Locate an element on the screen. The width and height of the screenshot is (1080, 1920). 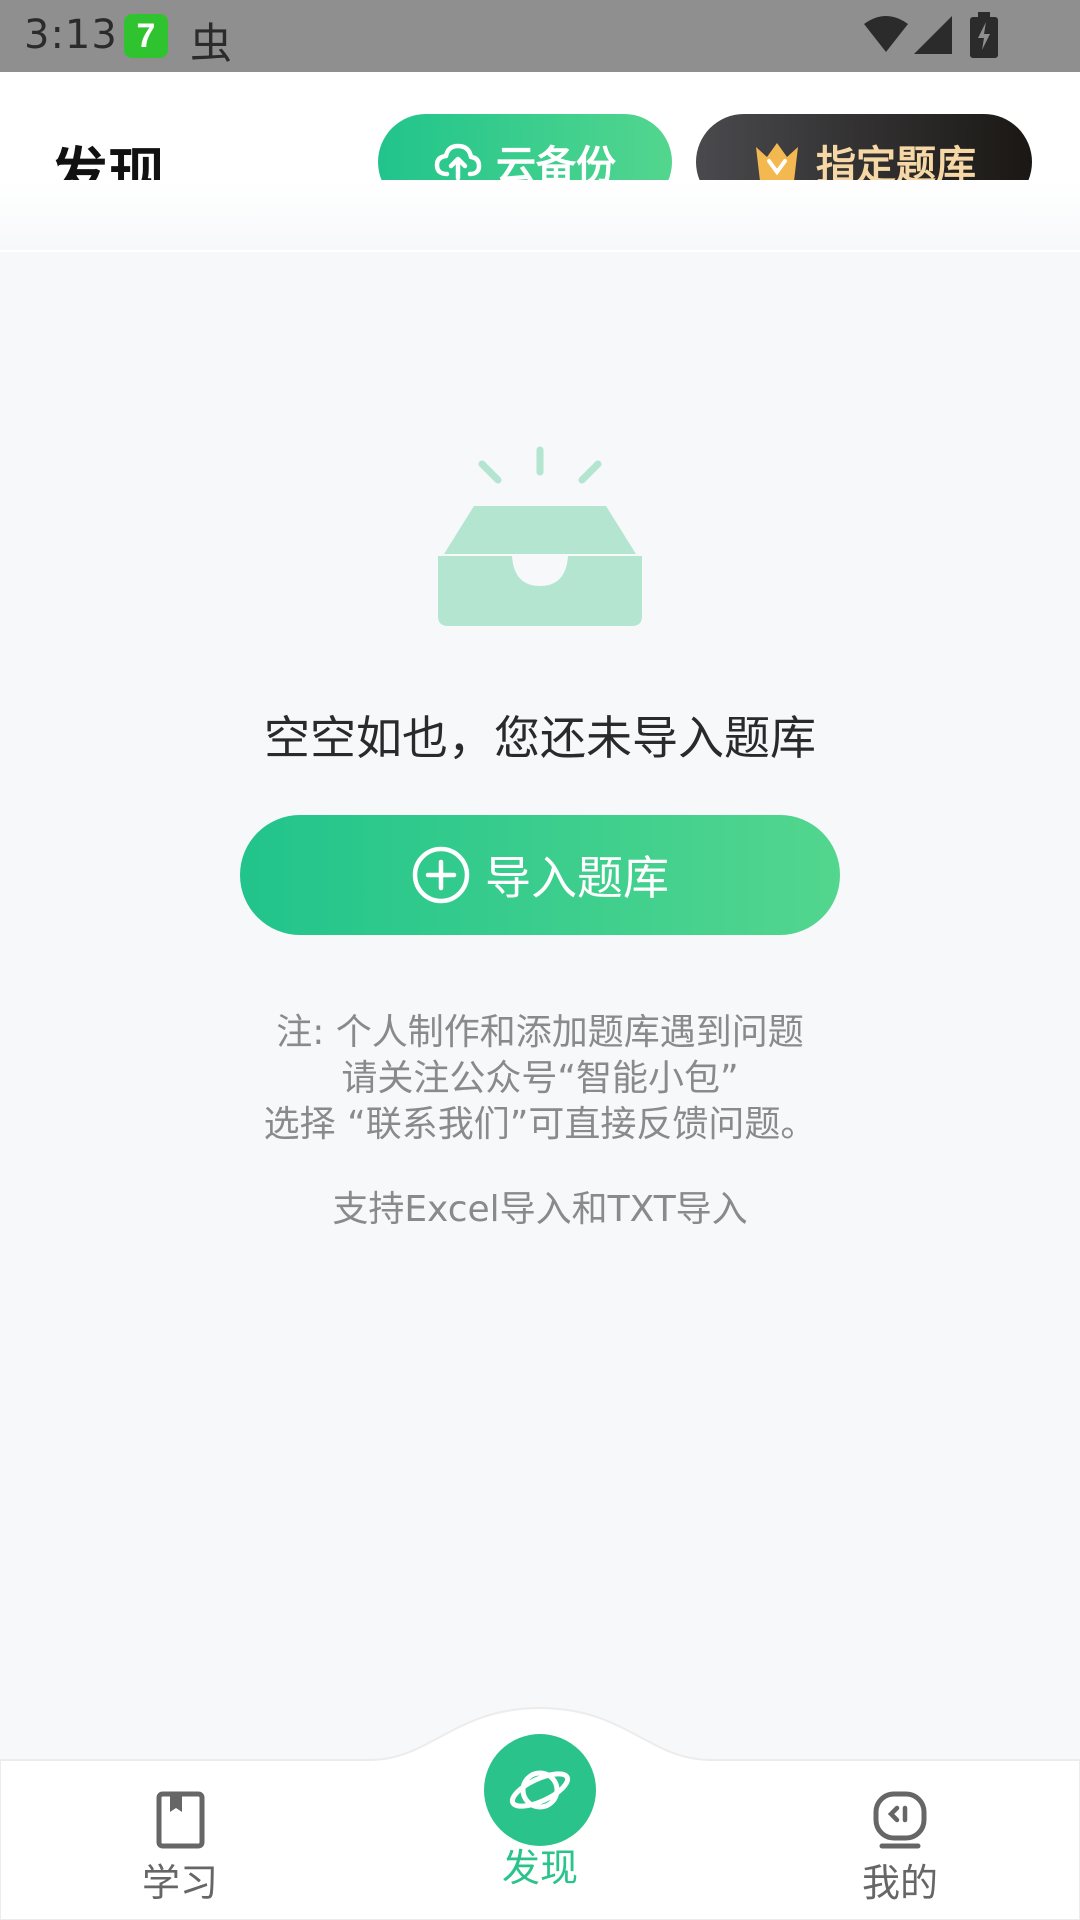
bottom-navigation: 学习 发现 我的 is located at coordinates (540, 1810).